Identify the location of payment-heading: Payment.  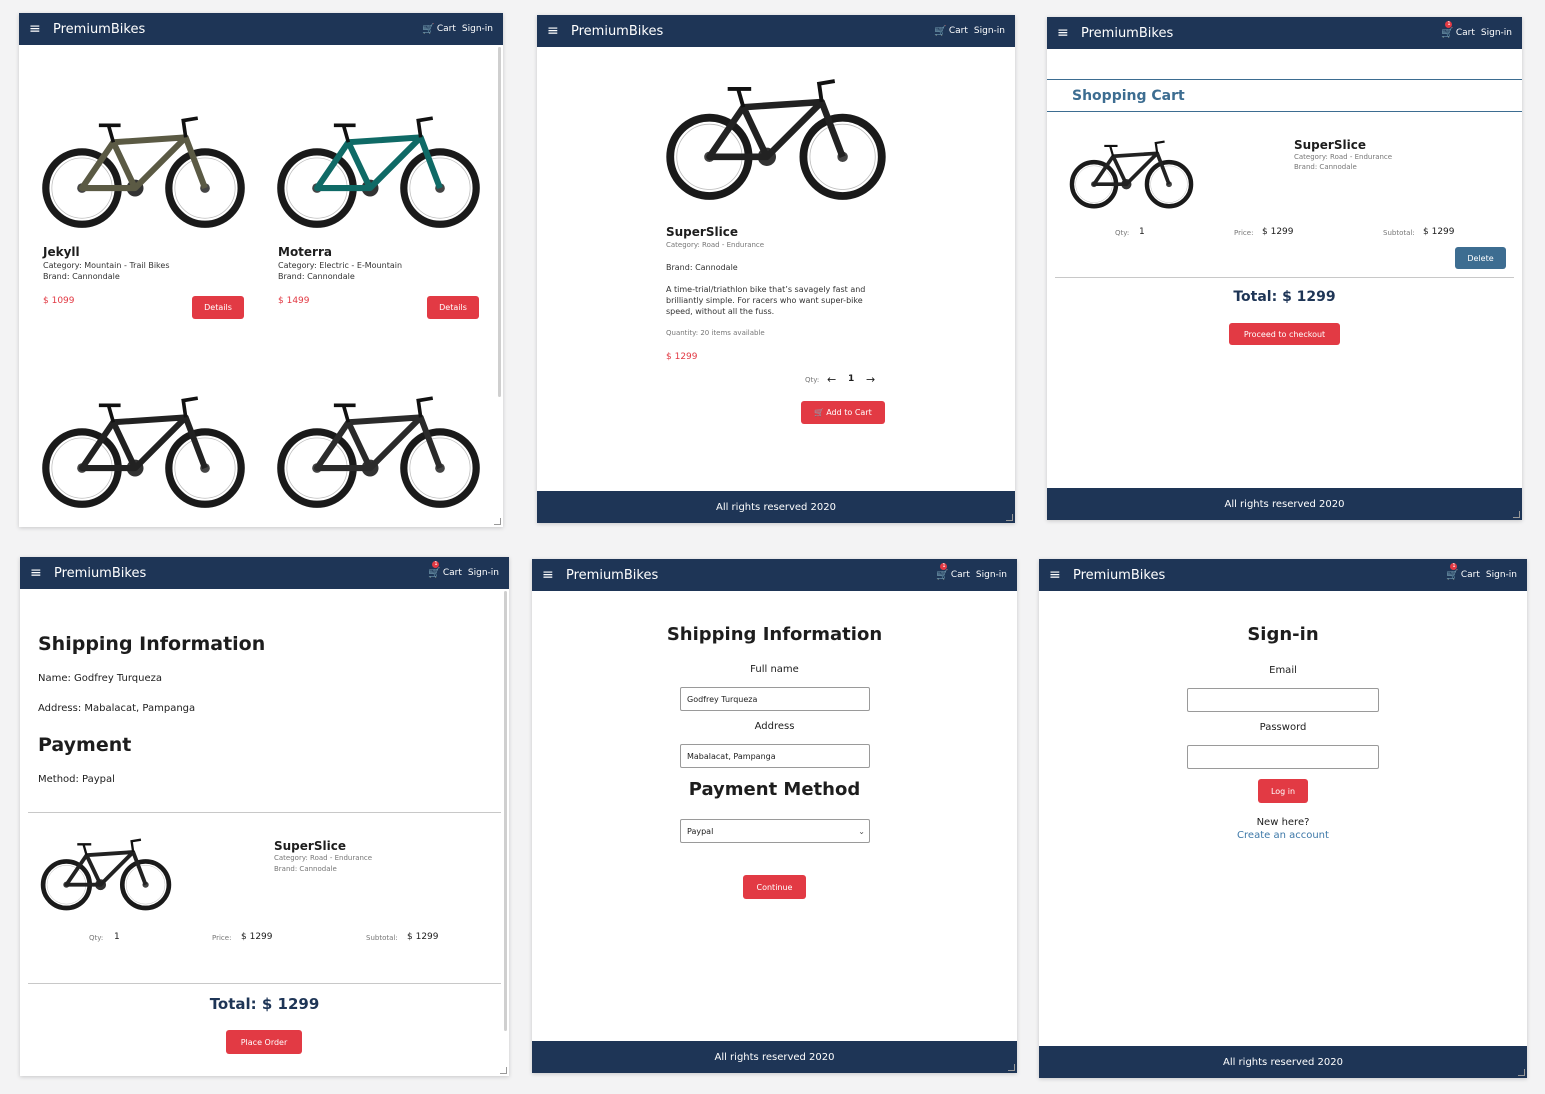
(85, 745).